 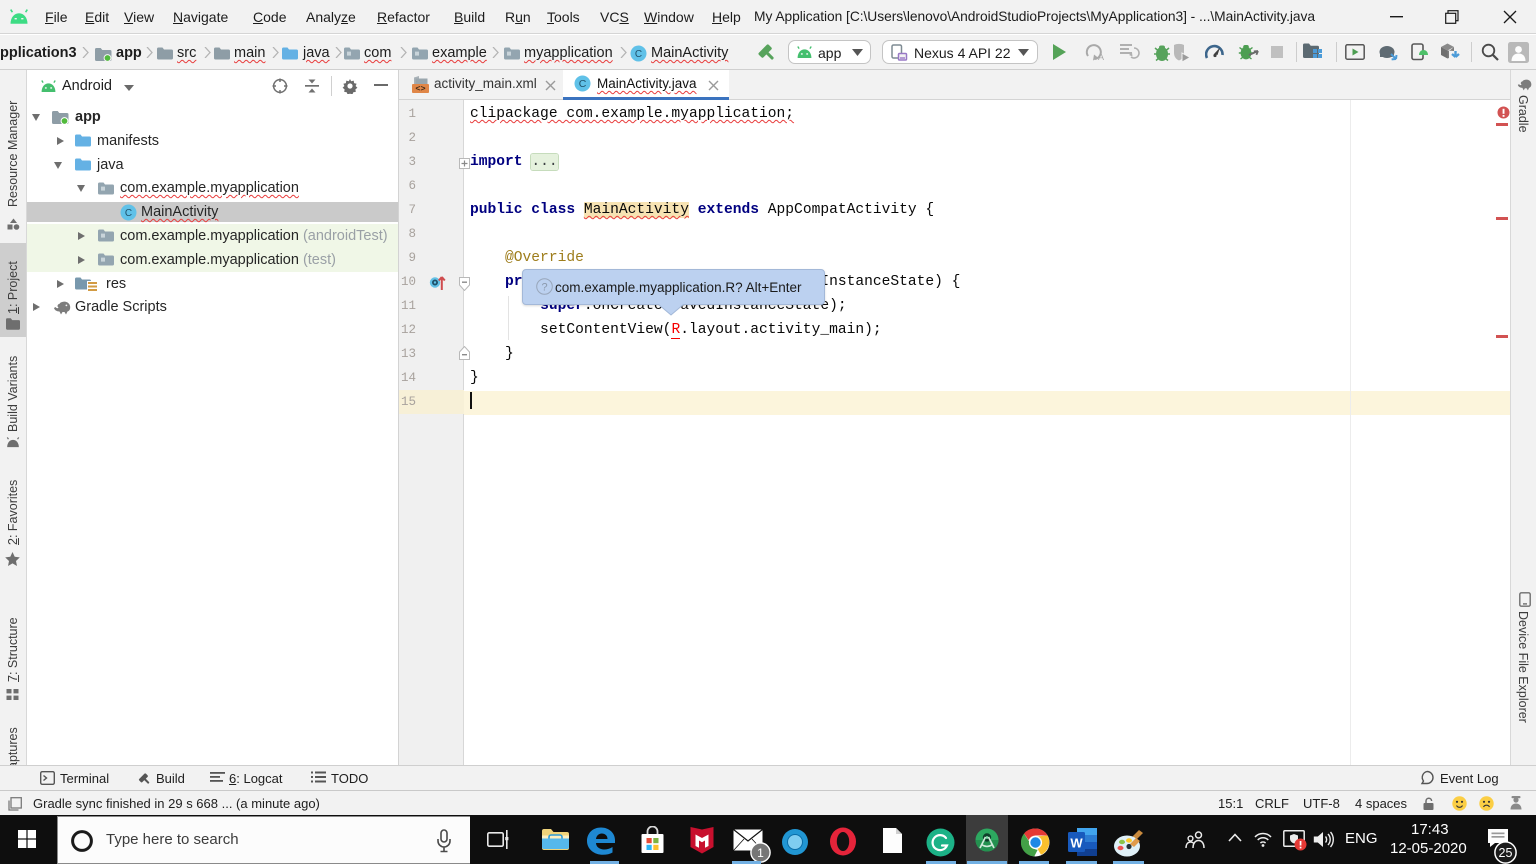 What do you see at coordinates (1101, 56) in the screenshot?
I see `svg-text: A` at bounding box center [1101, 56].